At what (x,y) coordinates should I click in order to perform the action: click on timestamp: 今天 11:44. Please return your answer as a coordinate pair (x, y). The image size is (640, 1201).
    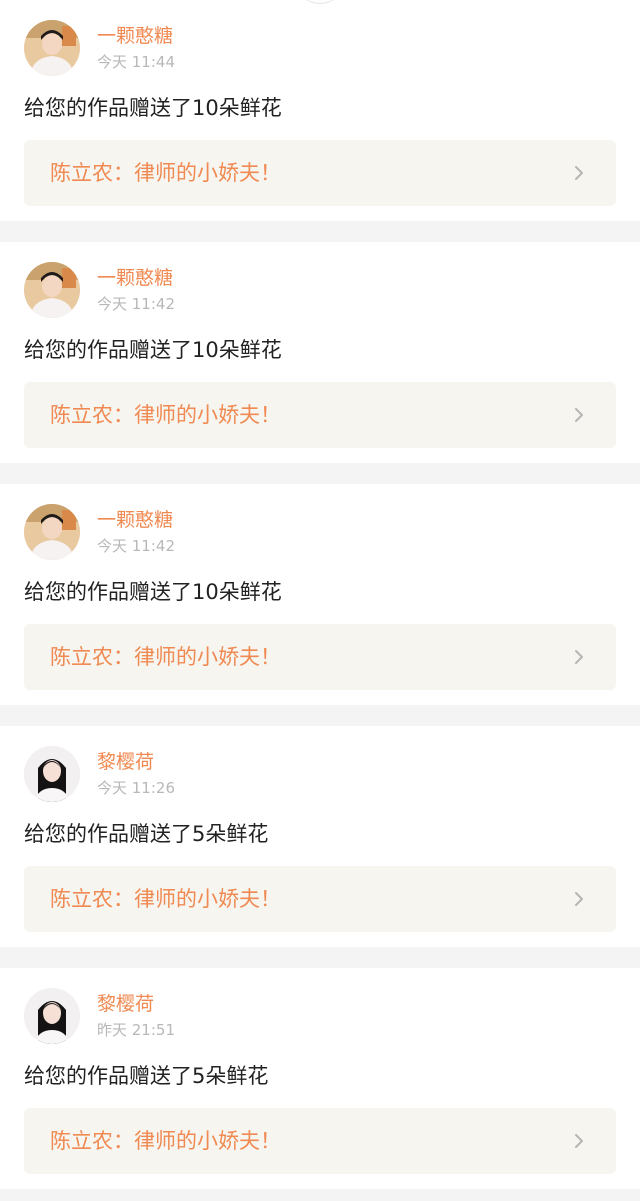
    Looking at the image, I should click on (136, 62).